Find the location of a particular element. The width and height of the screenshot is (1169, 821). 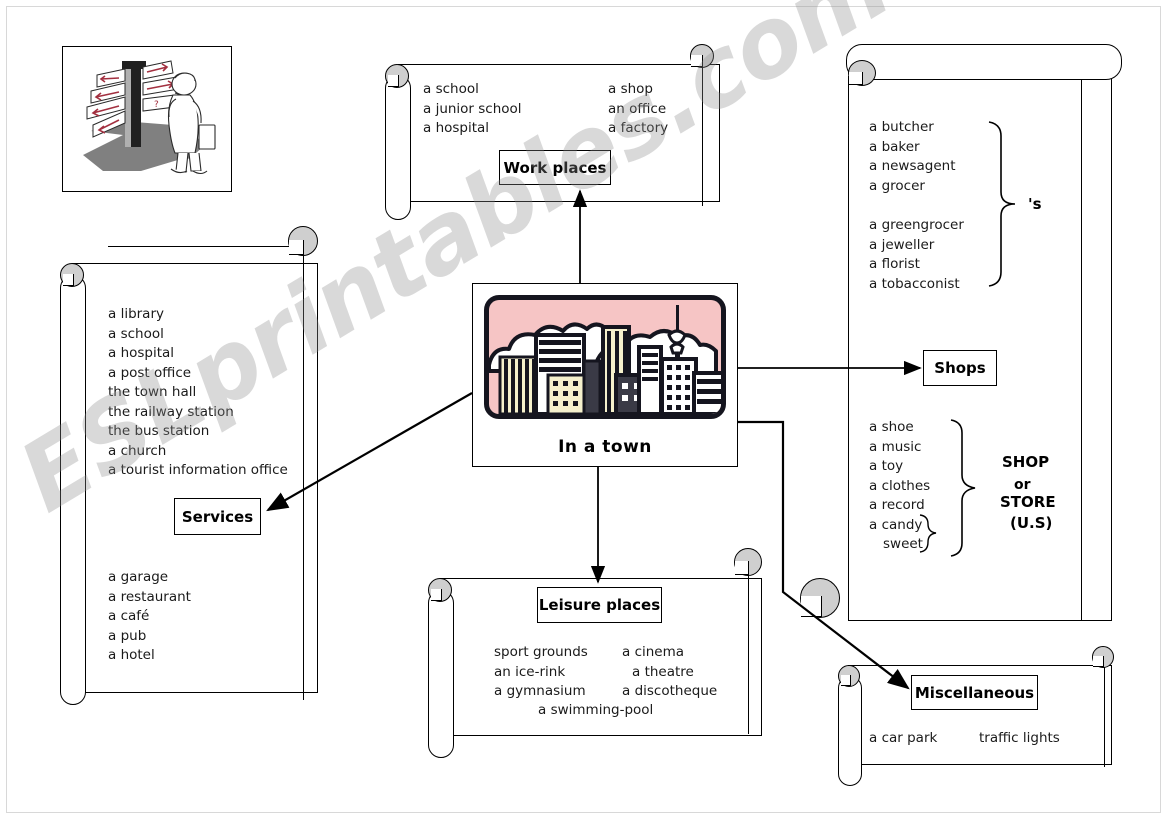

list-item: a gymnasium is located at coordinates (540, 691).